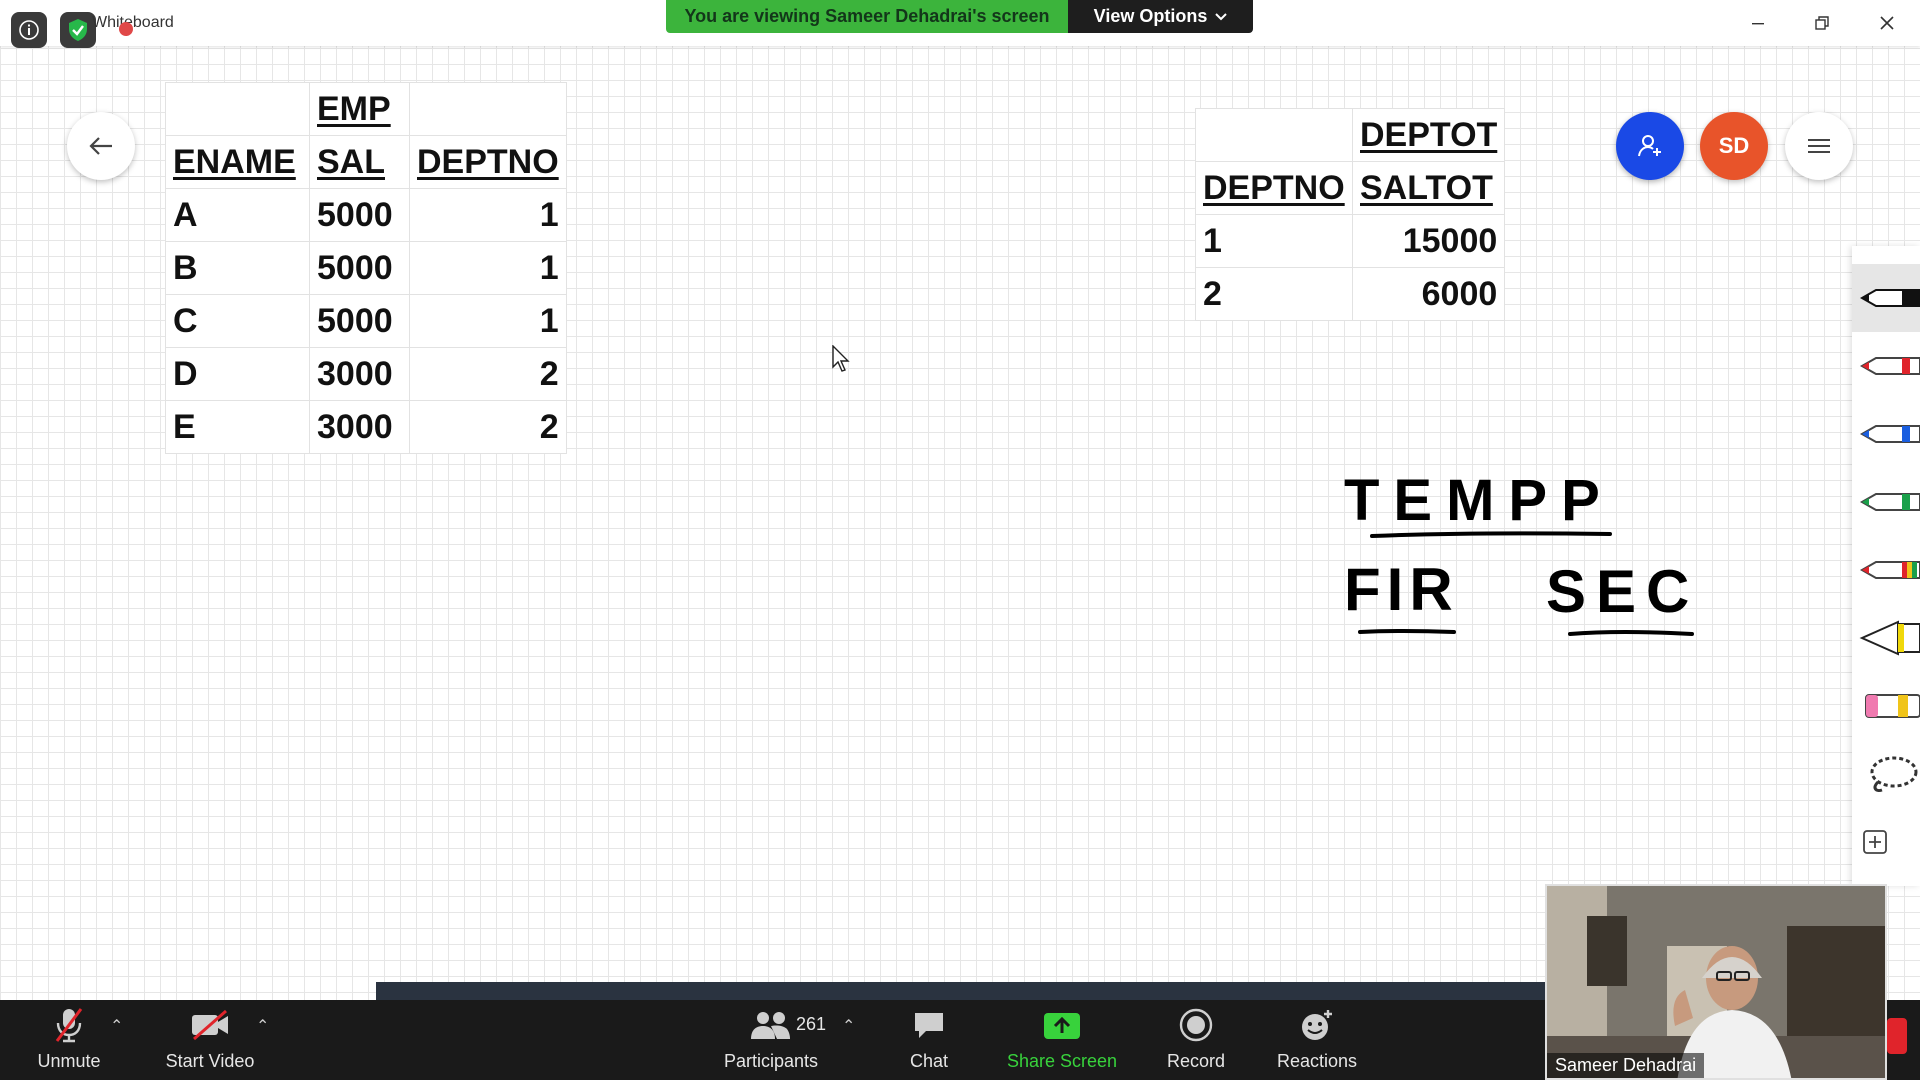  What do you see at coordinates (1350, 241) in the screenshot?
I see `table-row: 1 15000` at bounding box center [1350, 241].